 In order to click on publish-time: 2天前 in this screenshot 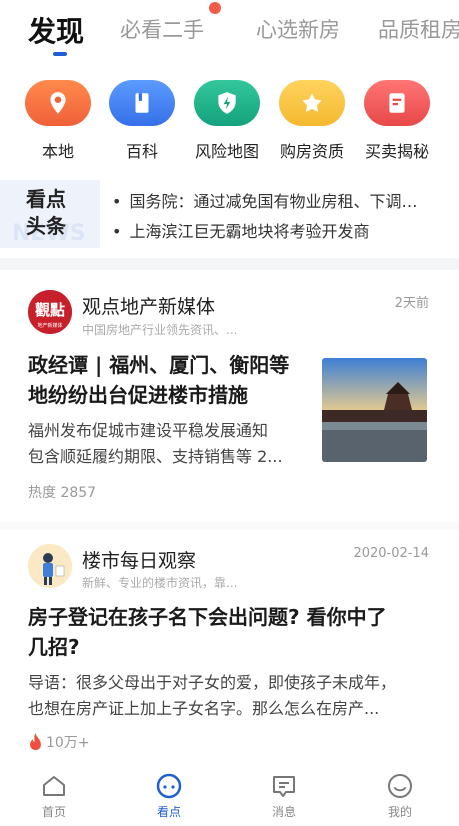, I will do `click(411, 303)`.